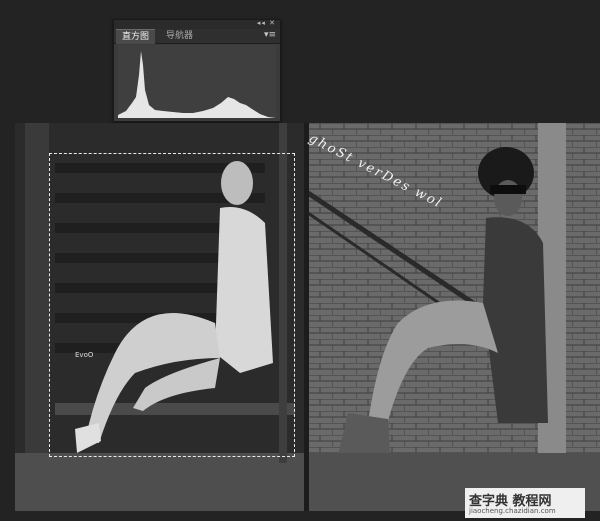  I want to click on histogram-shape, so click(197, 84).